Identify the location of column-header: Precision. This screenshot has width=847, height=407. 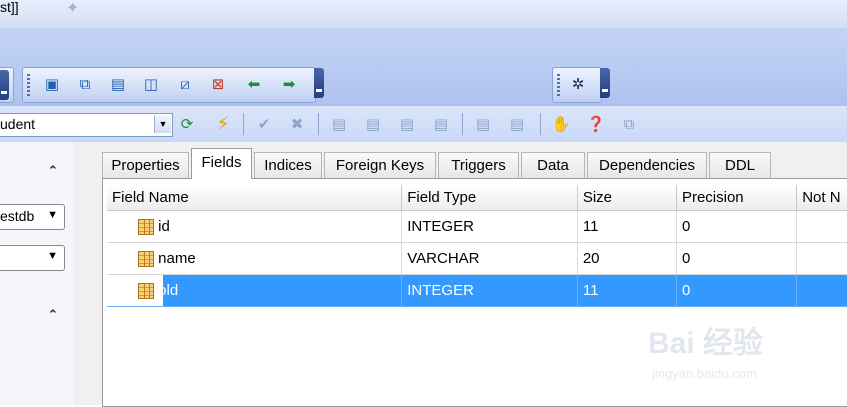
(737, 198).